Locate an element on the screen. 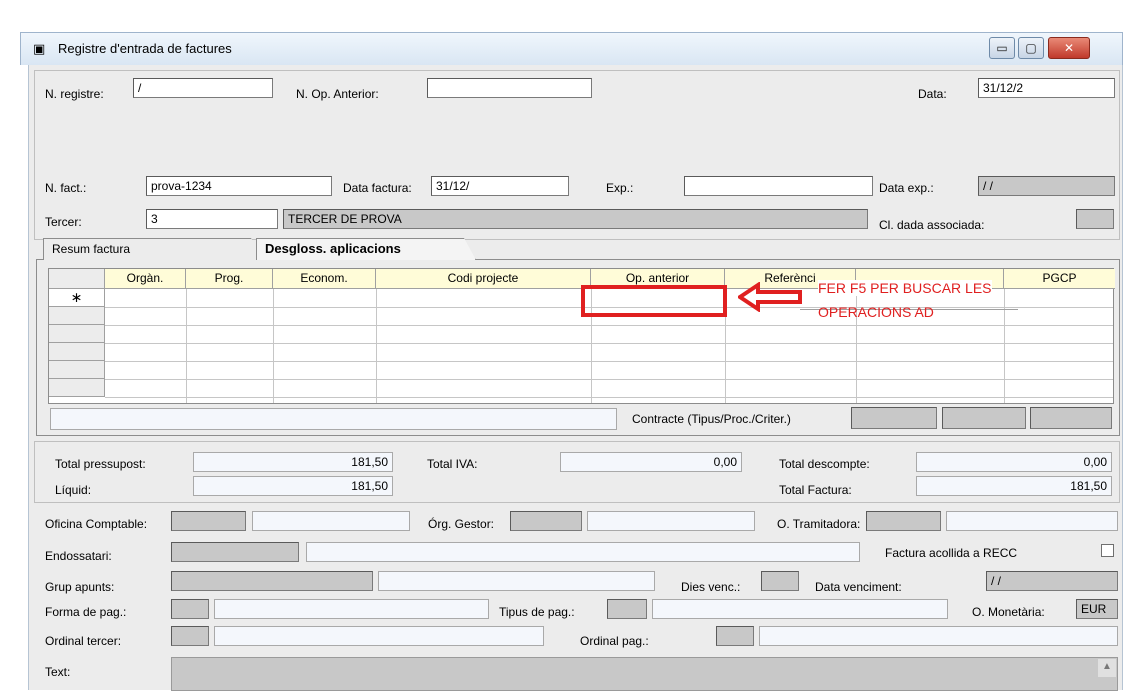 The image size is (1129, 695). tipus-pag-code-field is located at coordinates (627, 609).